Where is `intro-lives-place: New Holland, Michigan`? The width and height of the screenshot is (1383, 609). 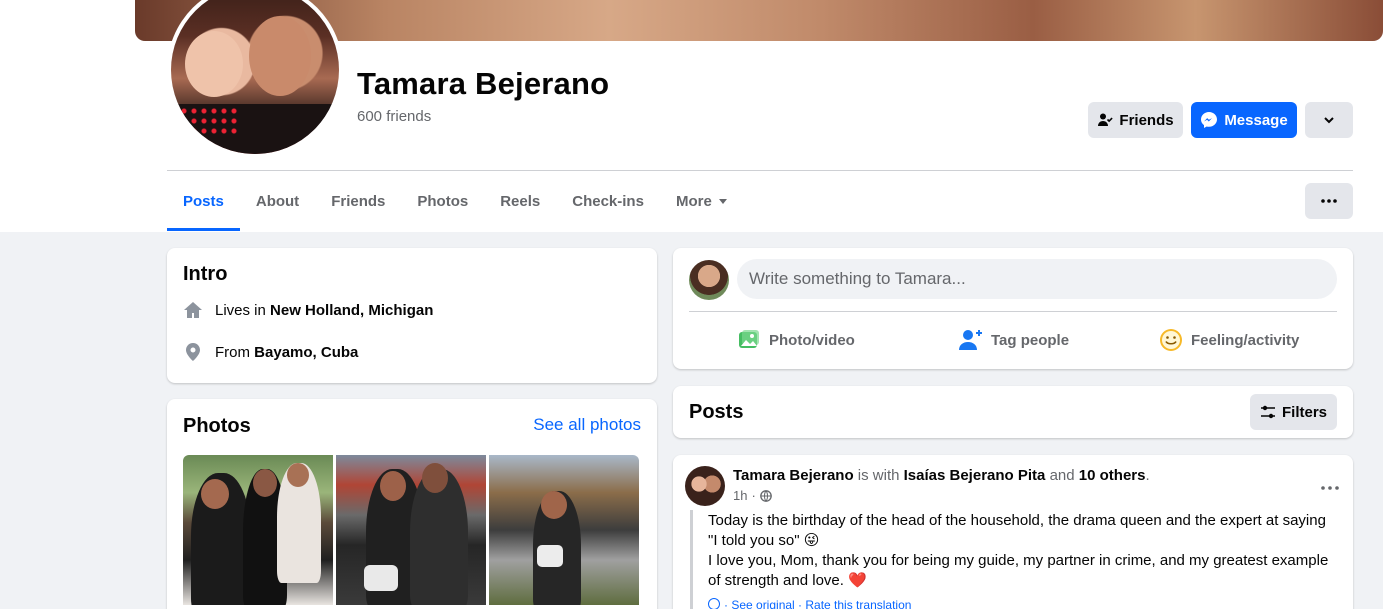
intro-lives-place: New Holland, Michigan is located at coordinates (351, 310).